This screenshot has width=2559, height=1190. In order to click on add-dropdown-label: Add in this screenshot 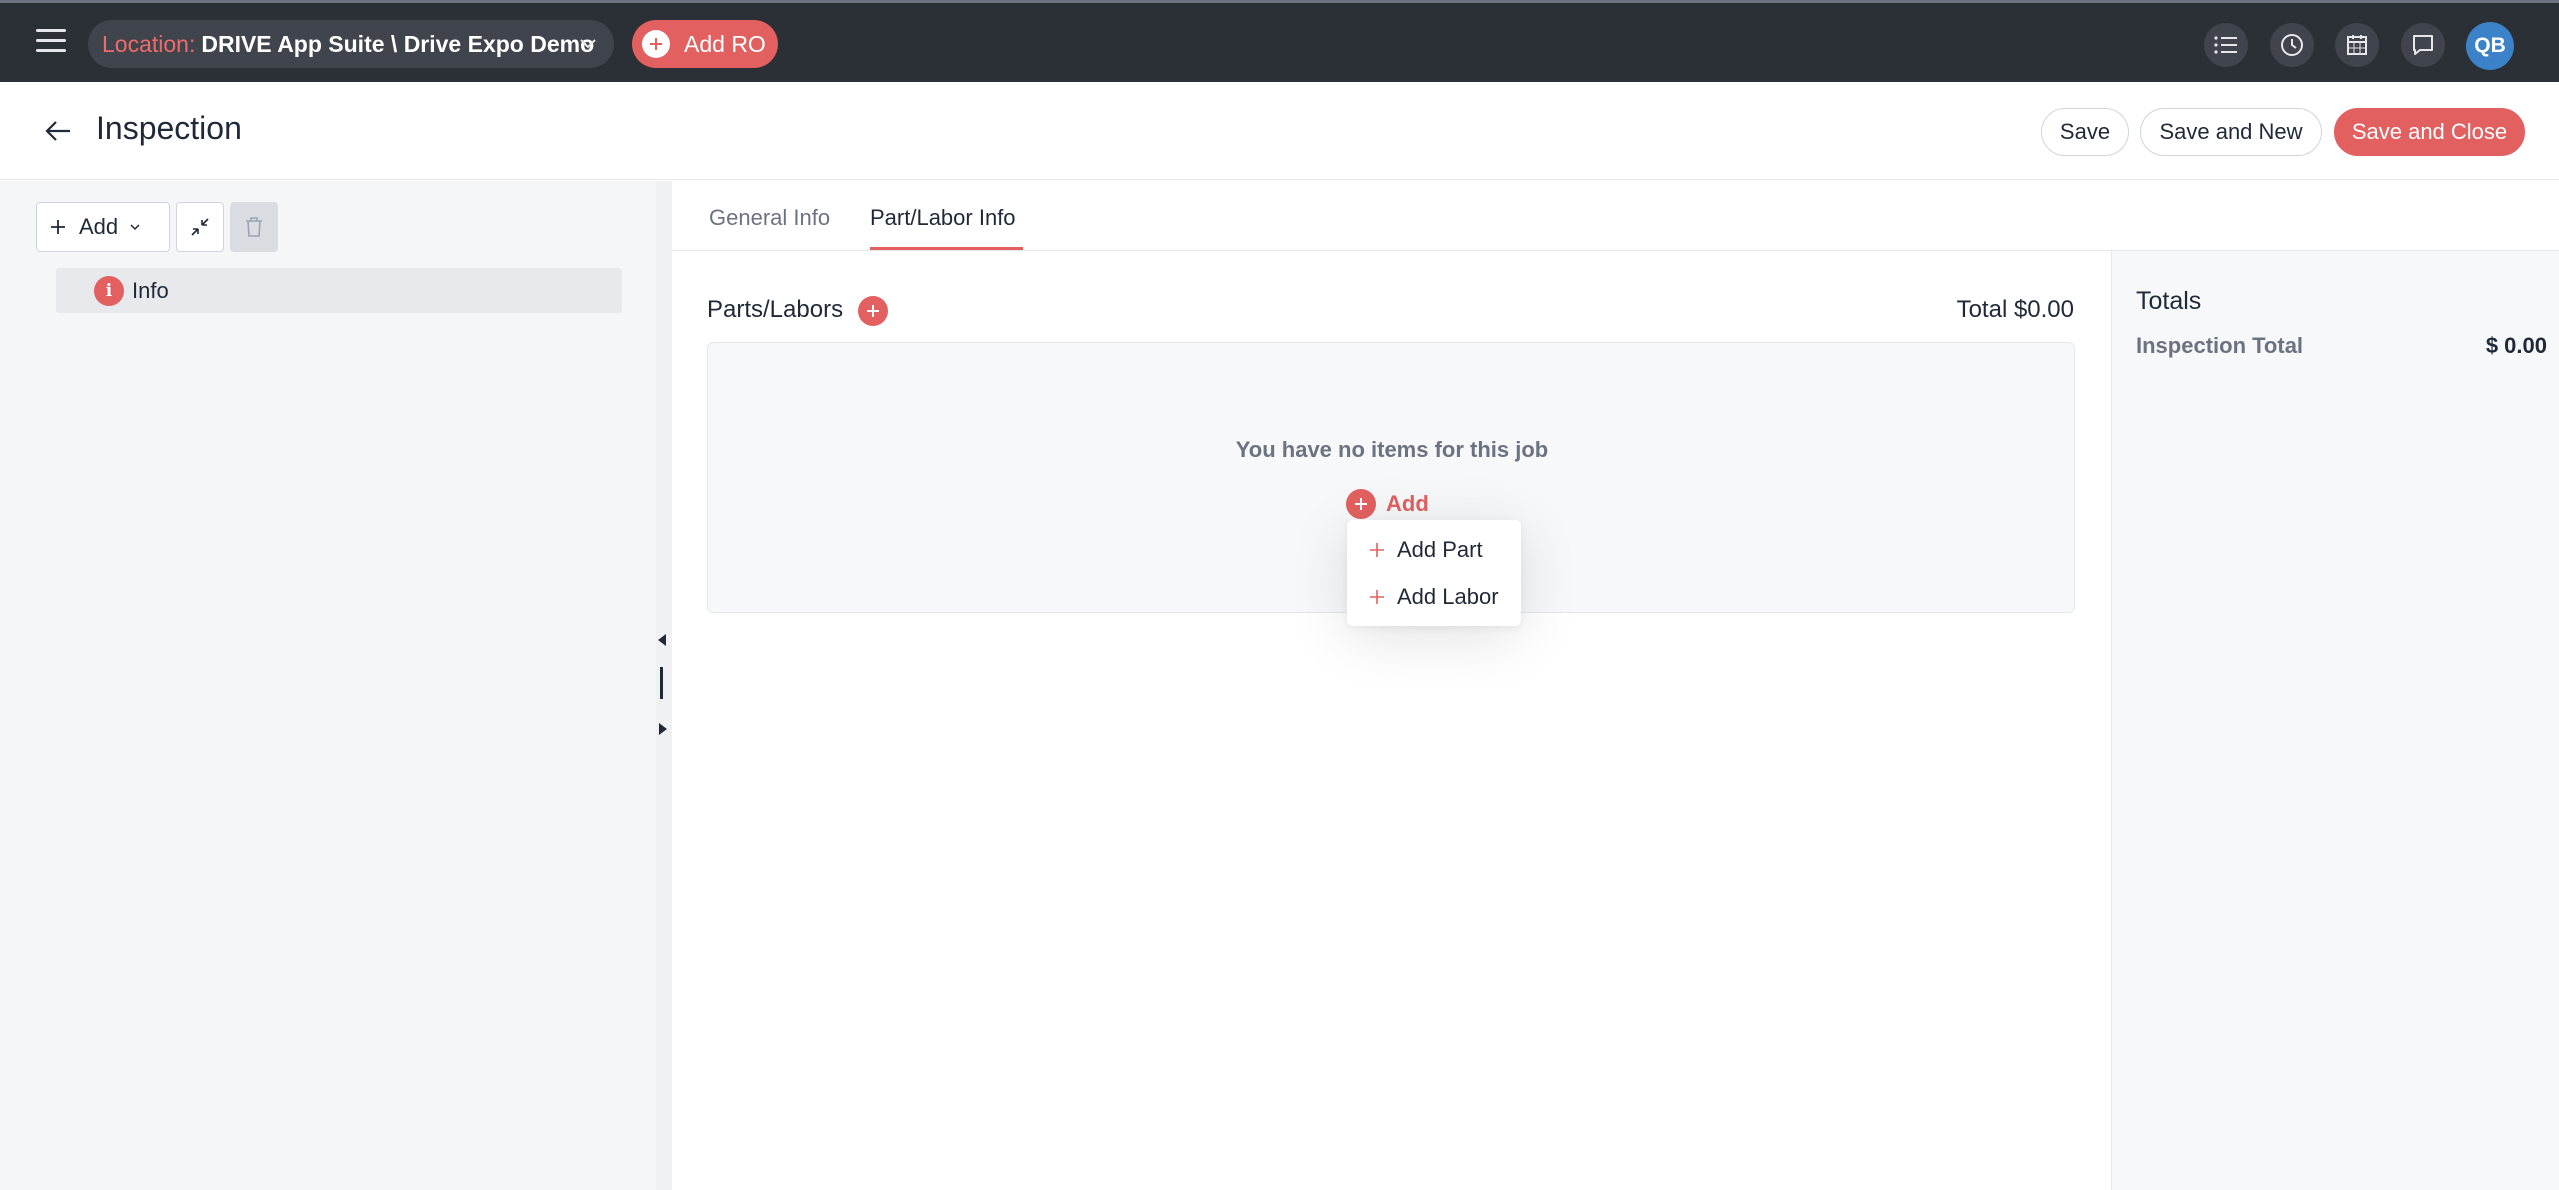, I will do `click(99, 226)`.